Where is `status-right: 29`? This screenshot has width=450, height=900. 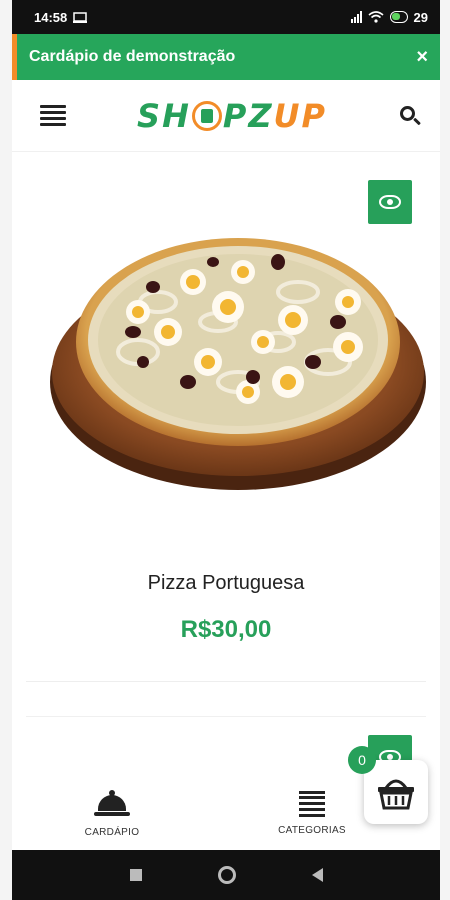
status-right: 29 is located at coordinates (389, 17).